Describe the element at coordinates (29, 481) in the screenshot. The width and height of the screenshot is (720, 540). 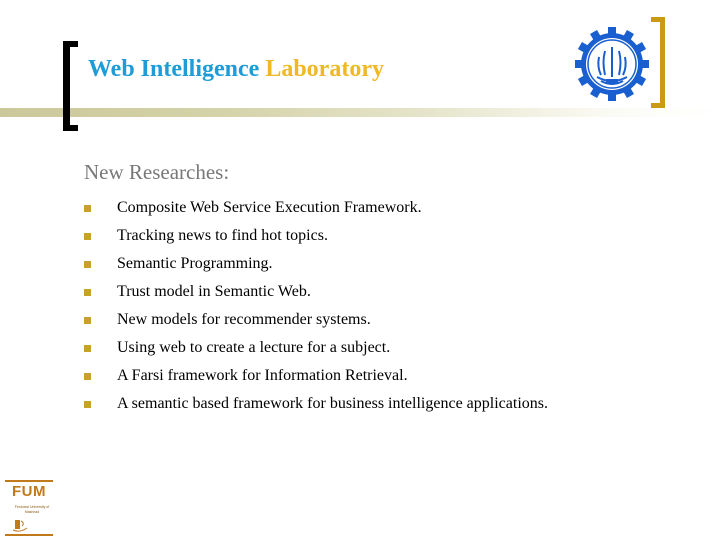
I see `fum-logo-top-rule` at that location.